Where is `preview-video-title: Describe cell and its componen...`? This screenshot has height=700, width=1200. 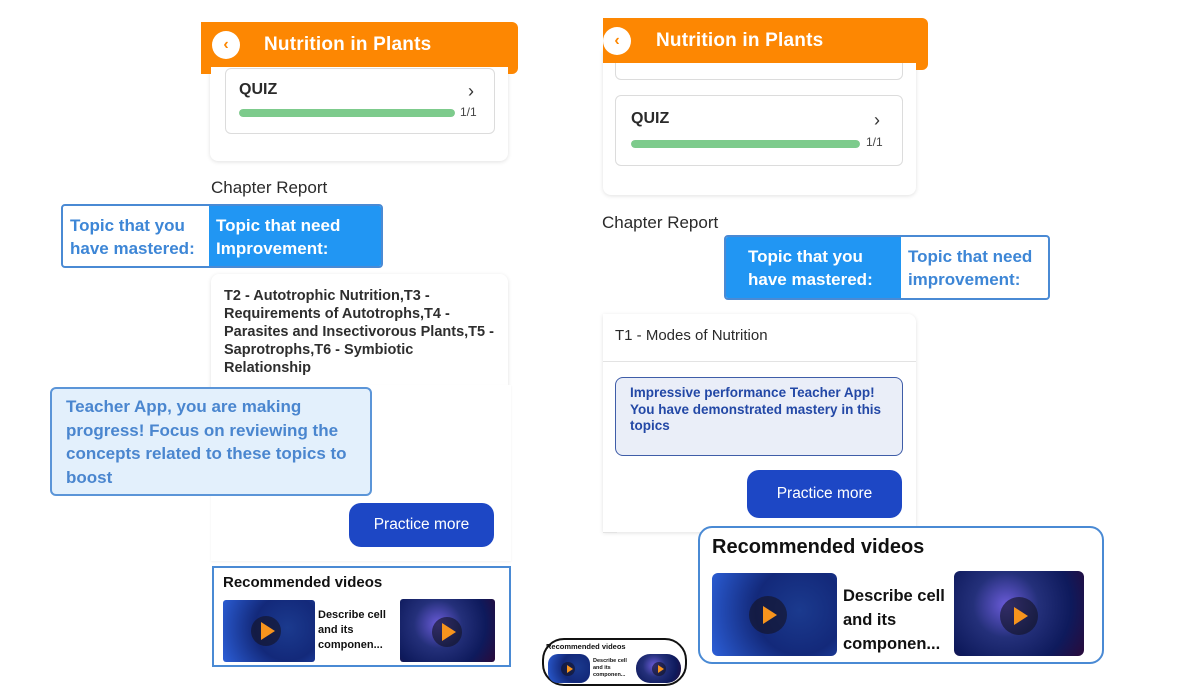
preview-video-title: Describe cell and its componen... is located at coordinates (610, 668).